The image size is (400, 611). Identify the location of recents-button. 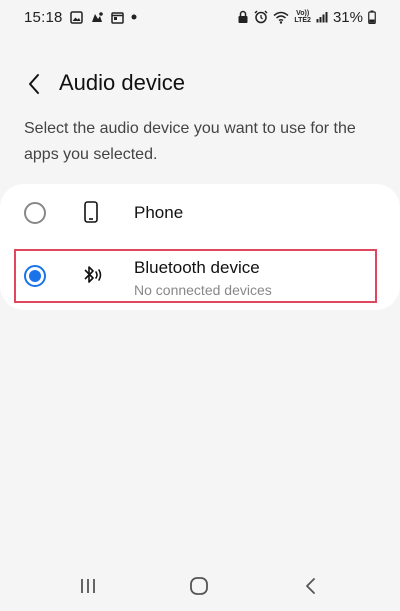
(88, 586).